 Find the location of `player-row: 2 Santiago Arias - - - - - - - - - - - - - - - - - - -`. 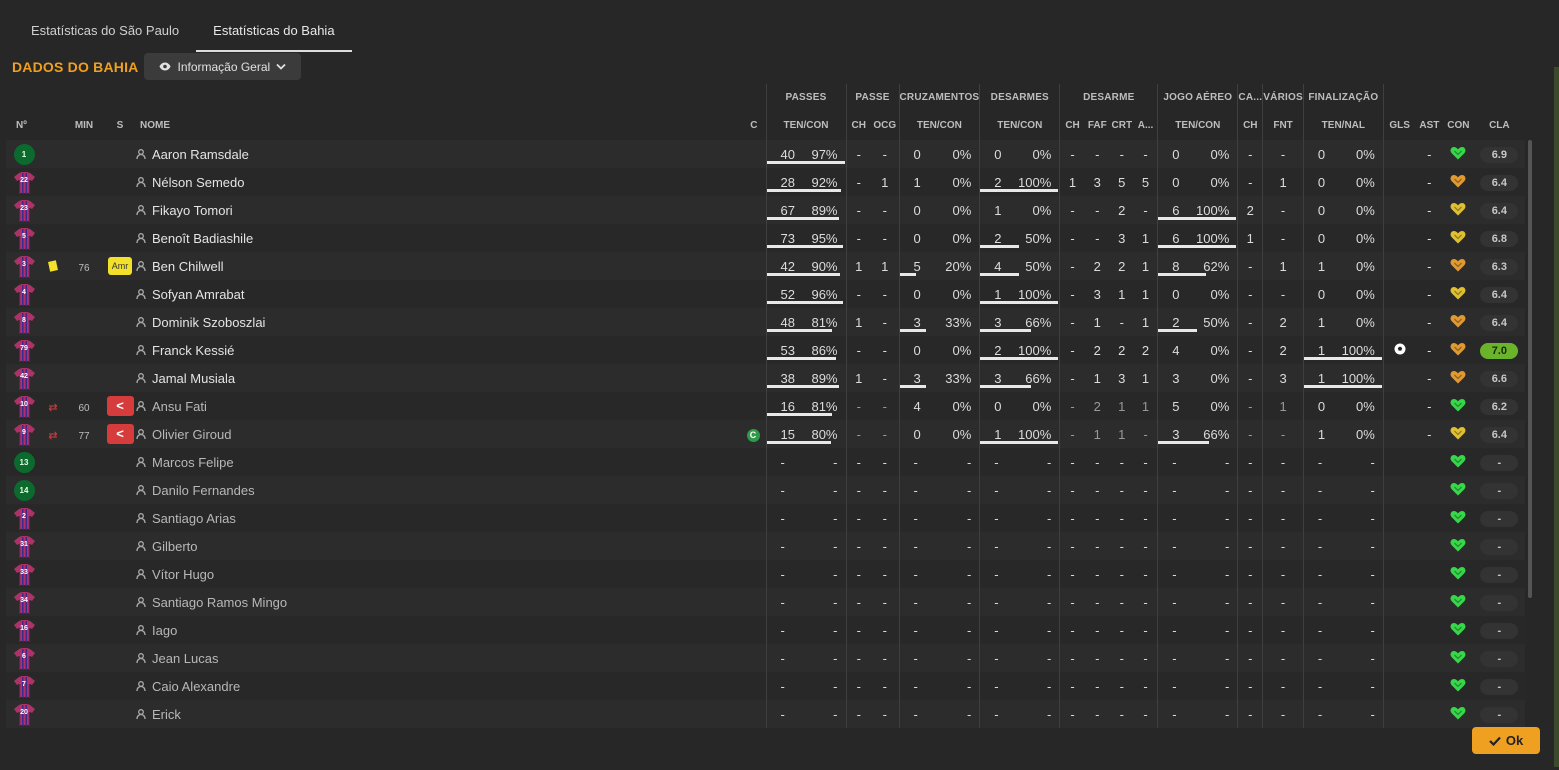

player-row: 2 Santiago Arias - - - - - - - - - - - - - - - - - - - is located at coordinates (766, 518).